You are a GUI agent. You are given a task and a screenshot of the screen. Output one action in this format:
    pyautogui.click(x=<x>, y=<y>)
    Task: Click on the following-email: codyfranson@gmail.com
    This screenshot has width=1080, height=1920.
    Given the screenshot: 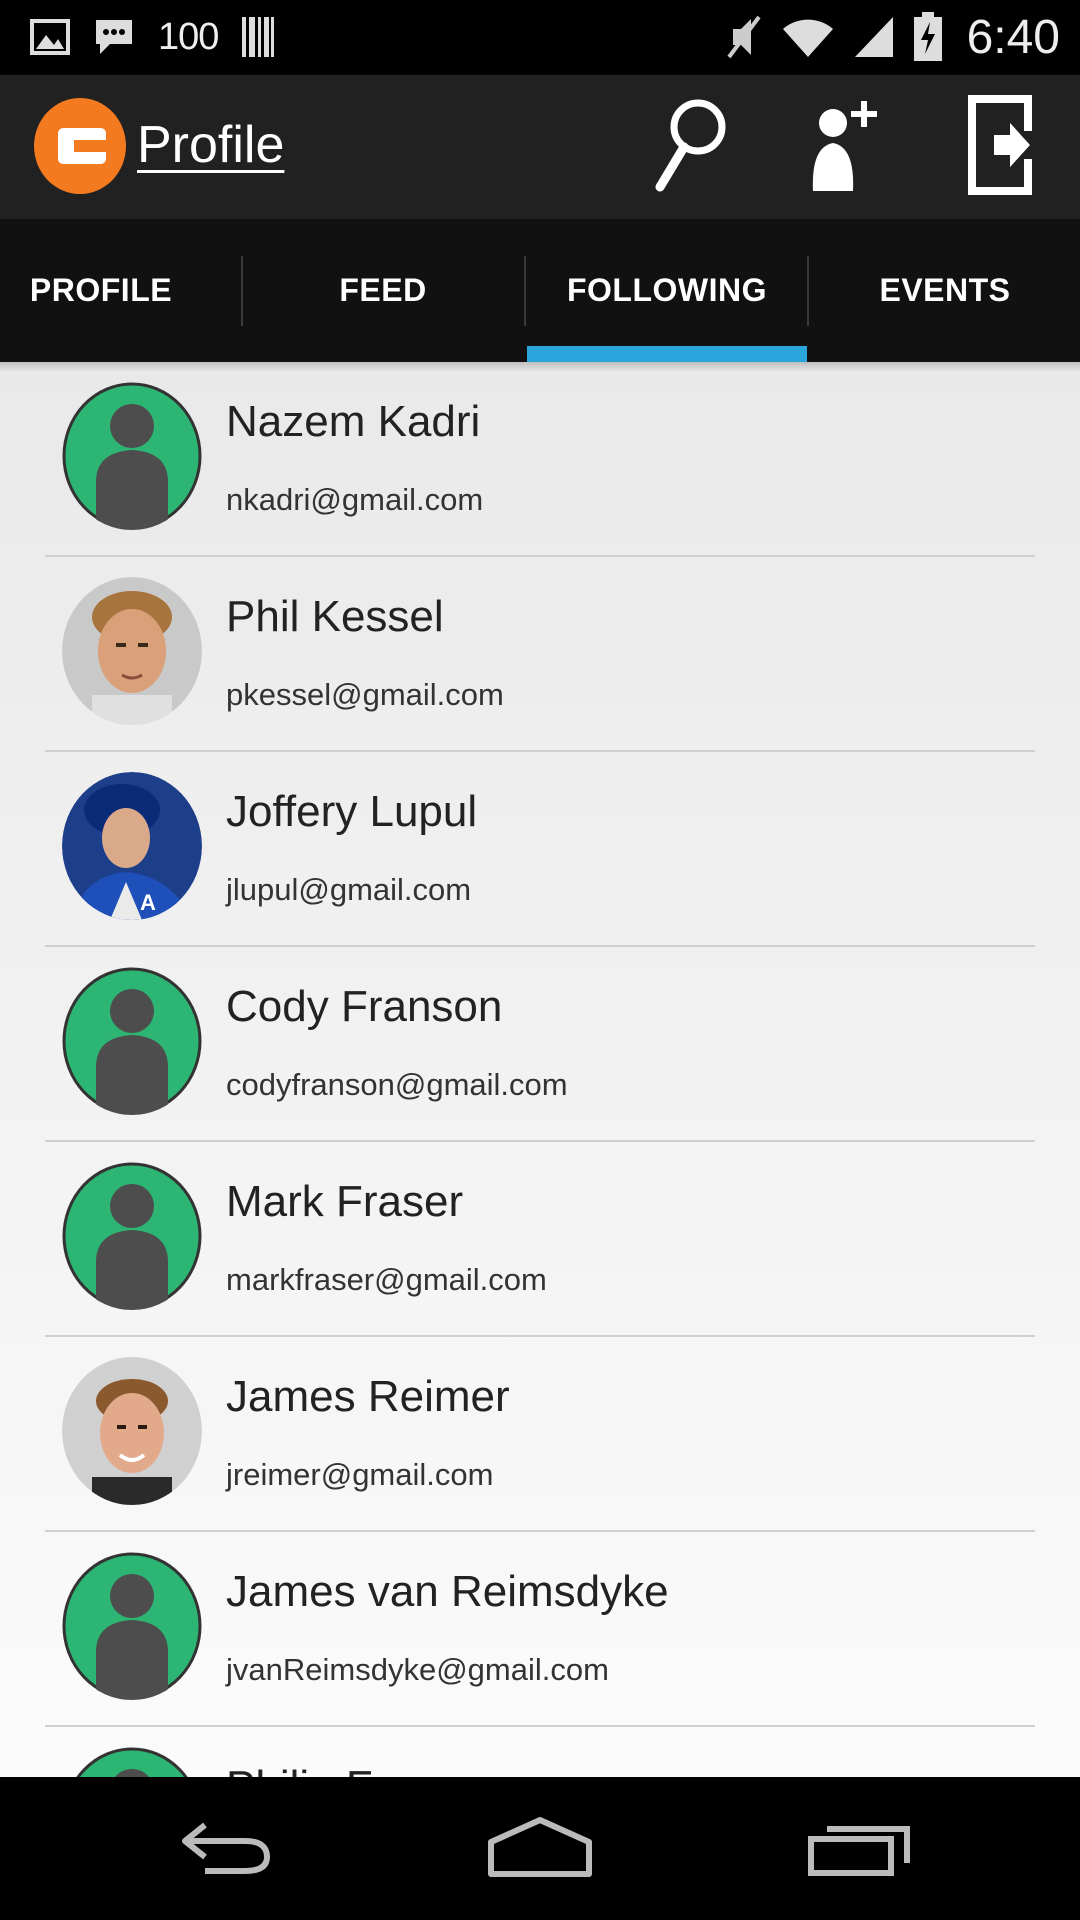 What is the action you would take?
    pyautogui.click(x=397, y=1084)
    